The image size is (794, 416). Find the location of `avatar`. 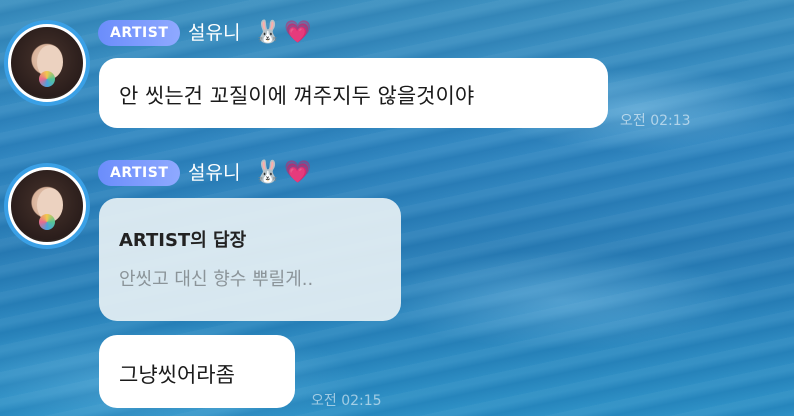

avatar is located at coordinates (47, 206).